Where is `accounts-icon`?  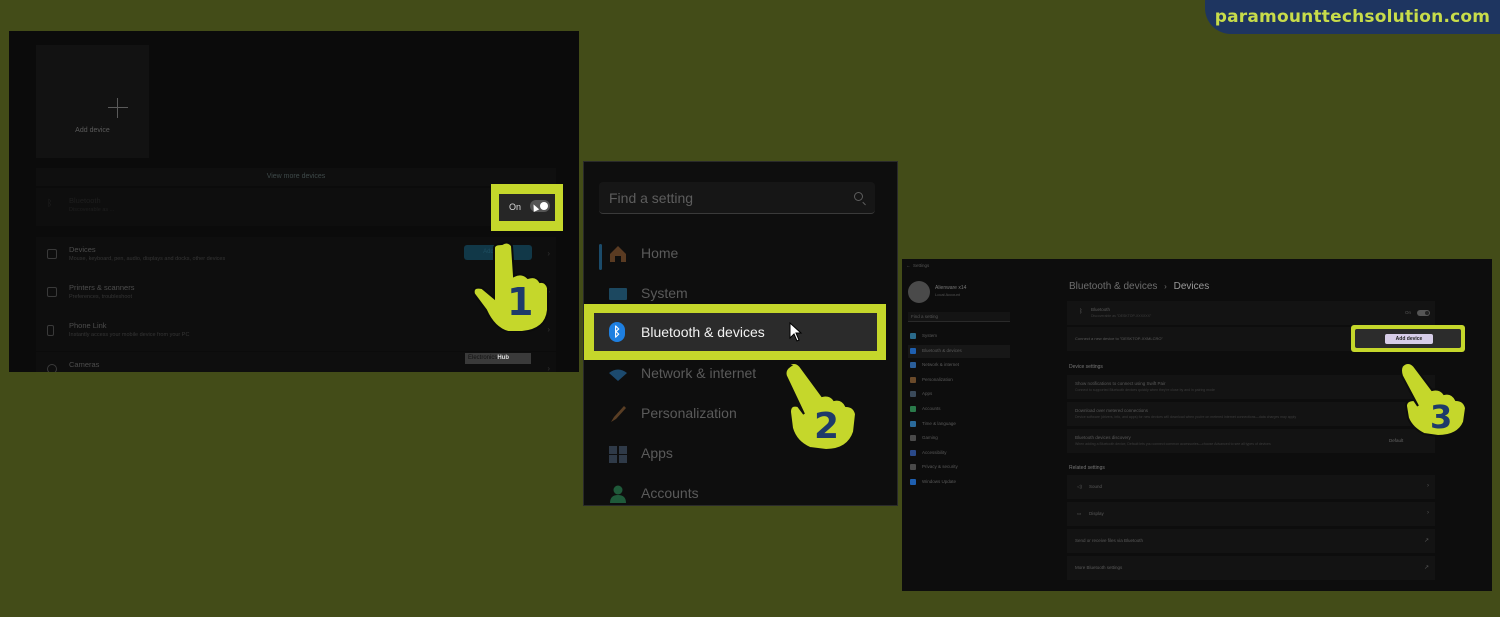 accounts-icon is located at coordinates (618, 494).